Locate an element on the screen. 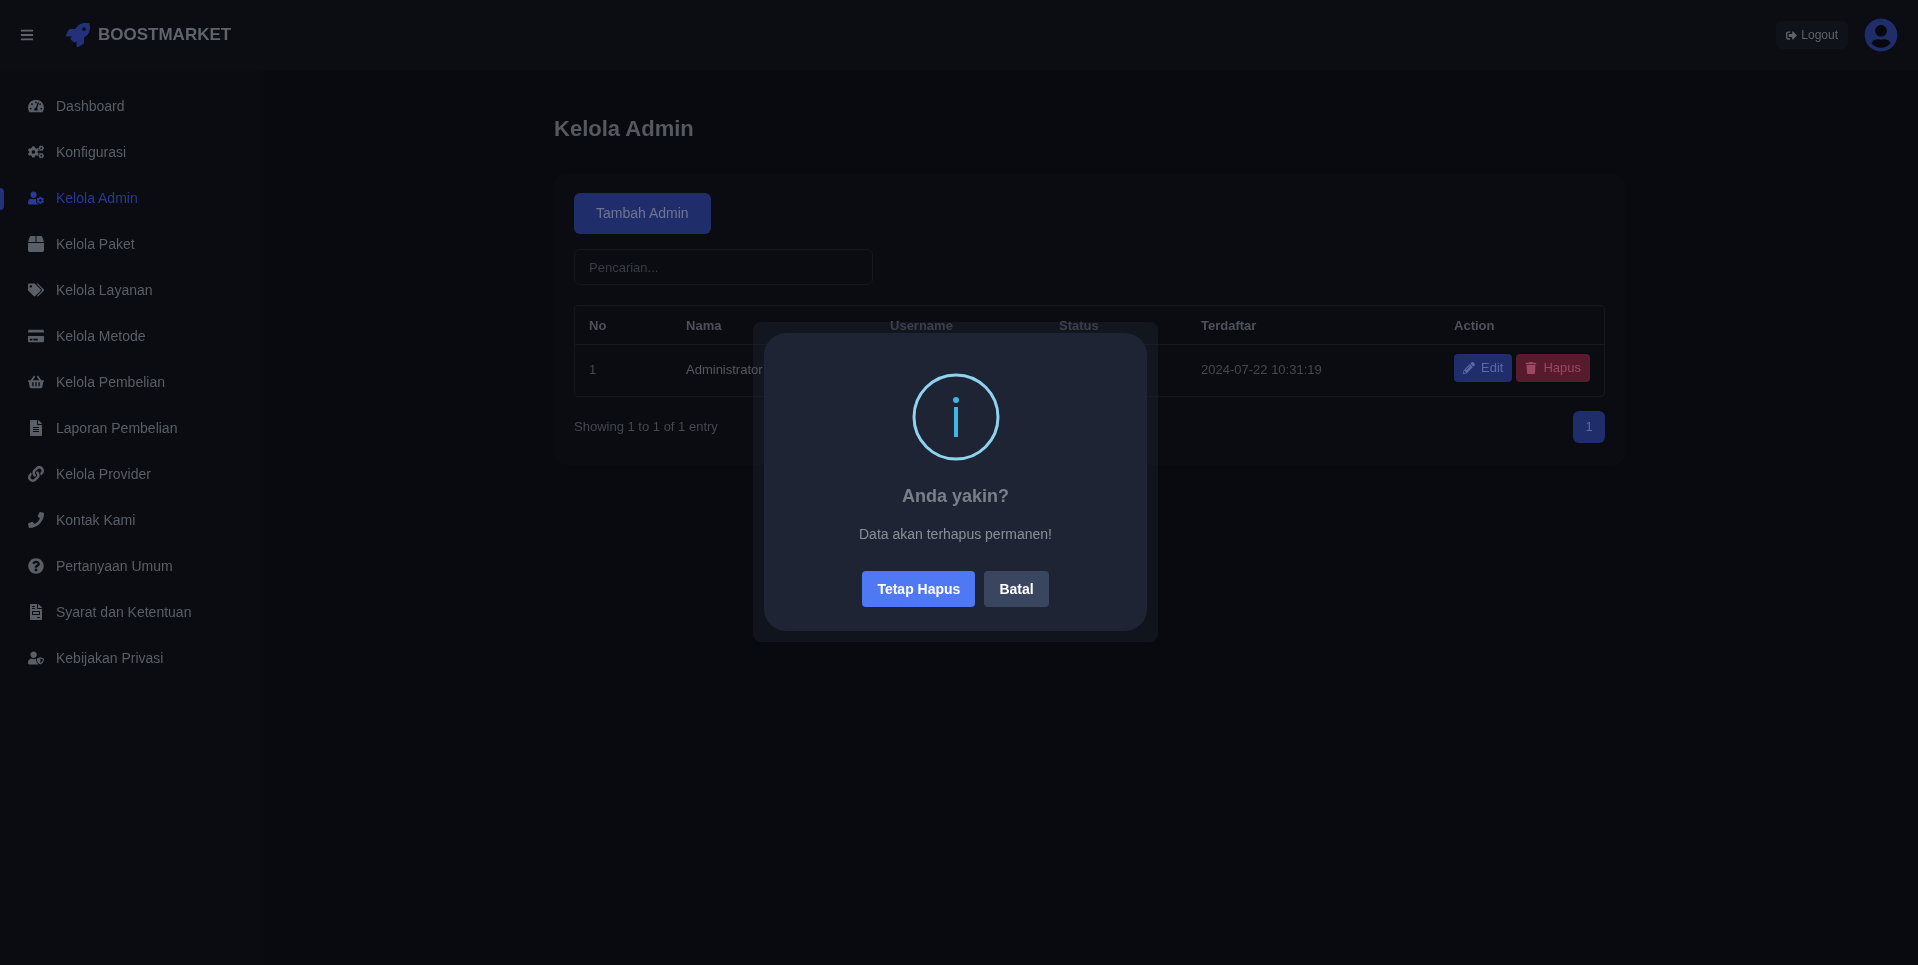  link-icon is located at coordinates (36, 474).